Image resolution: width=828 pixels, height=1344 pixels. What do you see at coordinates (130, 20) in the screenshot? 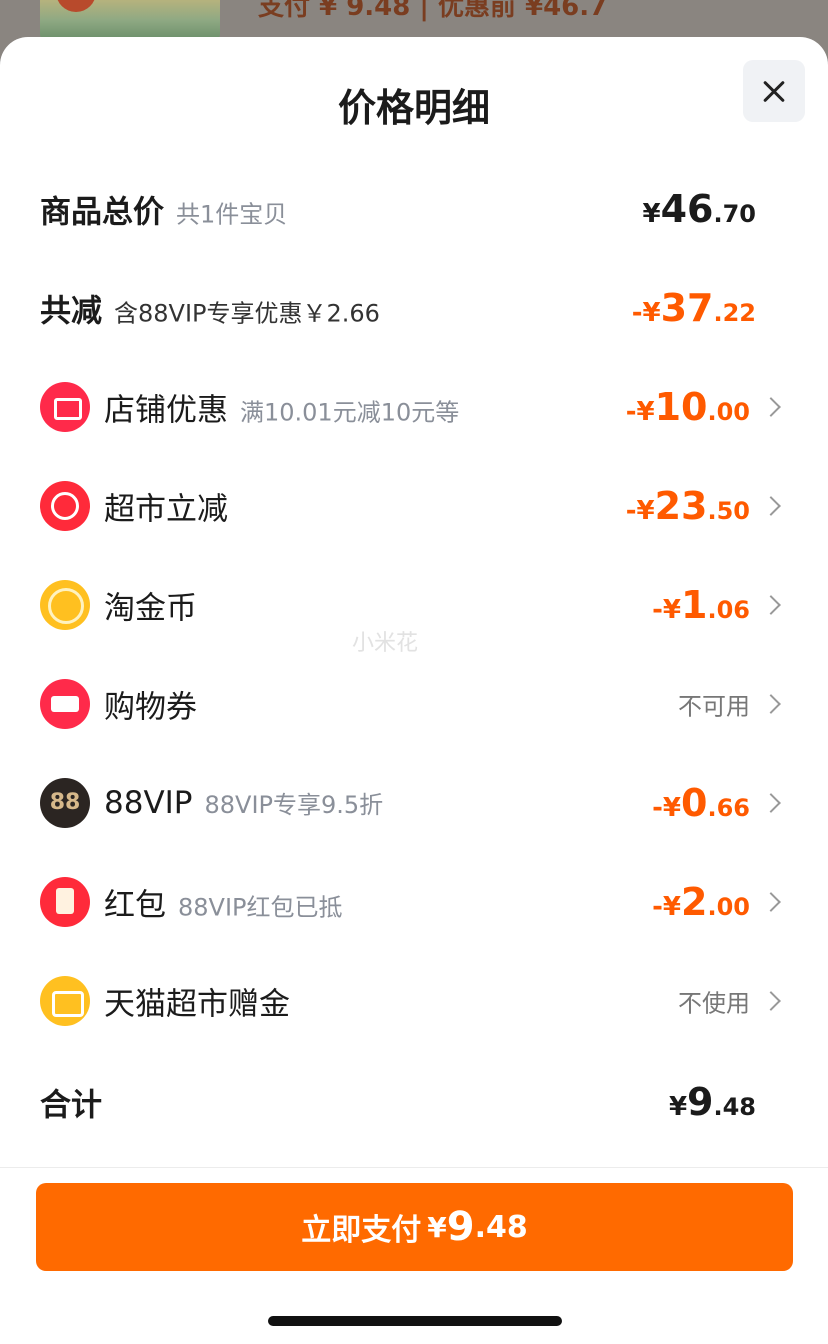
I see `product-thumbnail` at bounding box center [130, 20].